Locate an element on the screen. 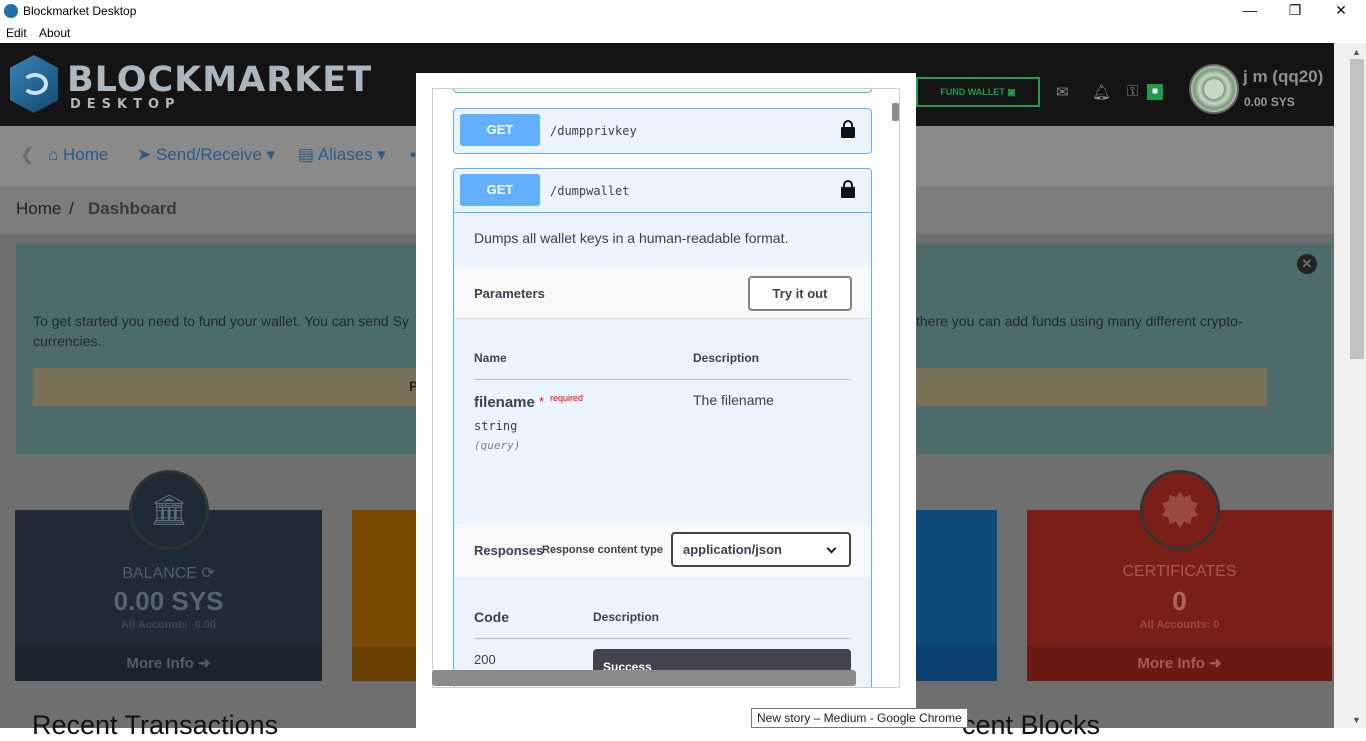  table-divider is located at coordinates (662, 379).